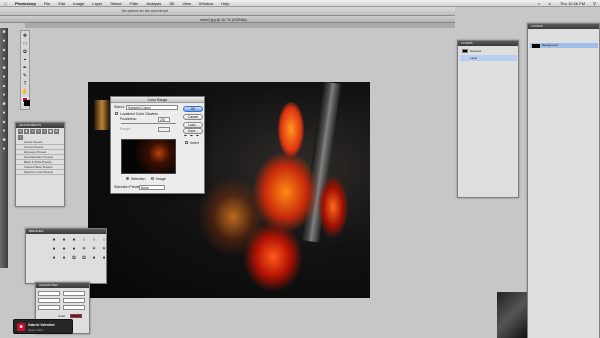 Image resolution: width=600 pixels, height=338 pixels. Describe the element at coordinates (25, 51) in the screenshot. I see `lasso-tool-icon: ✿` at that location.